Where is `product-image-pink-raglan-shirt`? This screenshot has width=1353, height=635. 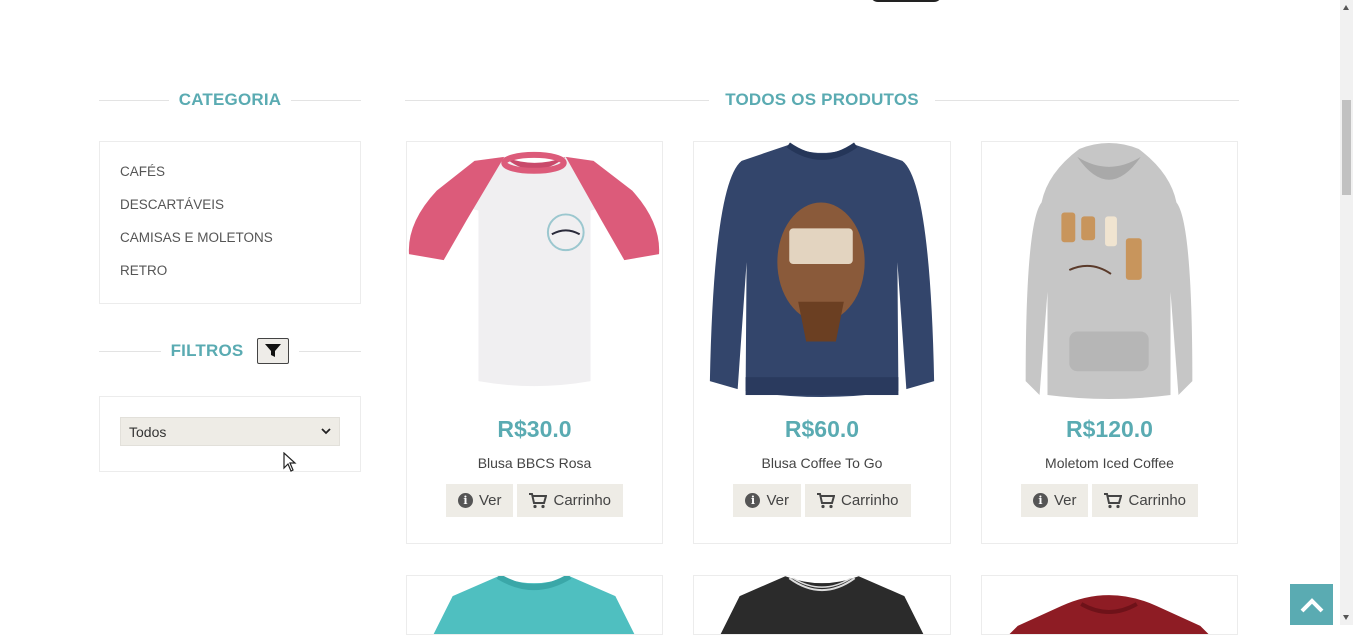
product-image-pink-raglan-shirt is located at coordinates (534, 271).